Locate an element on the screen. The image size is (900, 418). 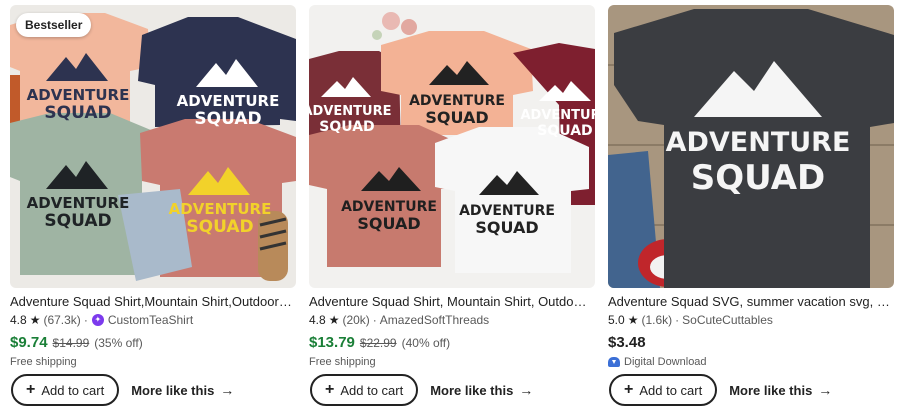
rating-row: 5.0 ★ (1.6k) · SoCuteCuttables is located at coordinates (751, 320).